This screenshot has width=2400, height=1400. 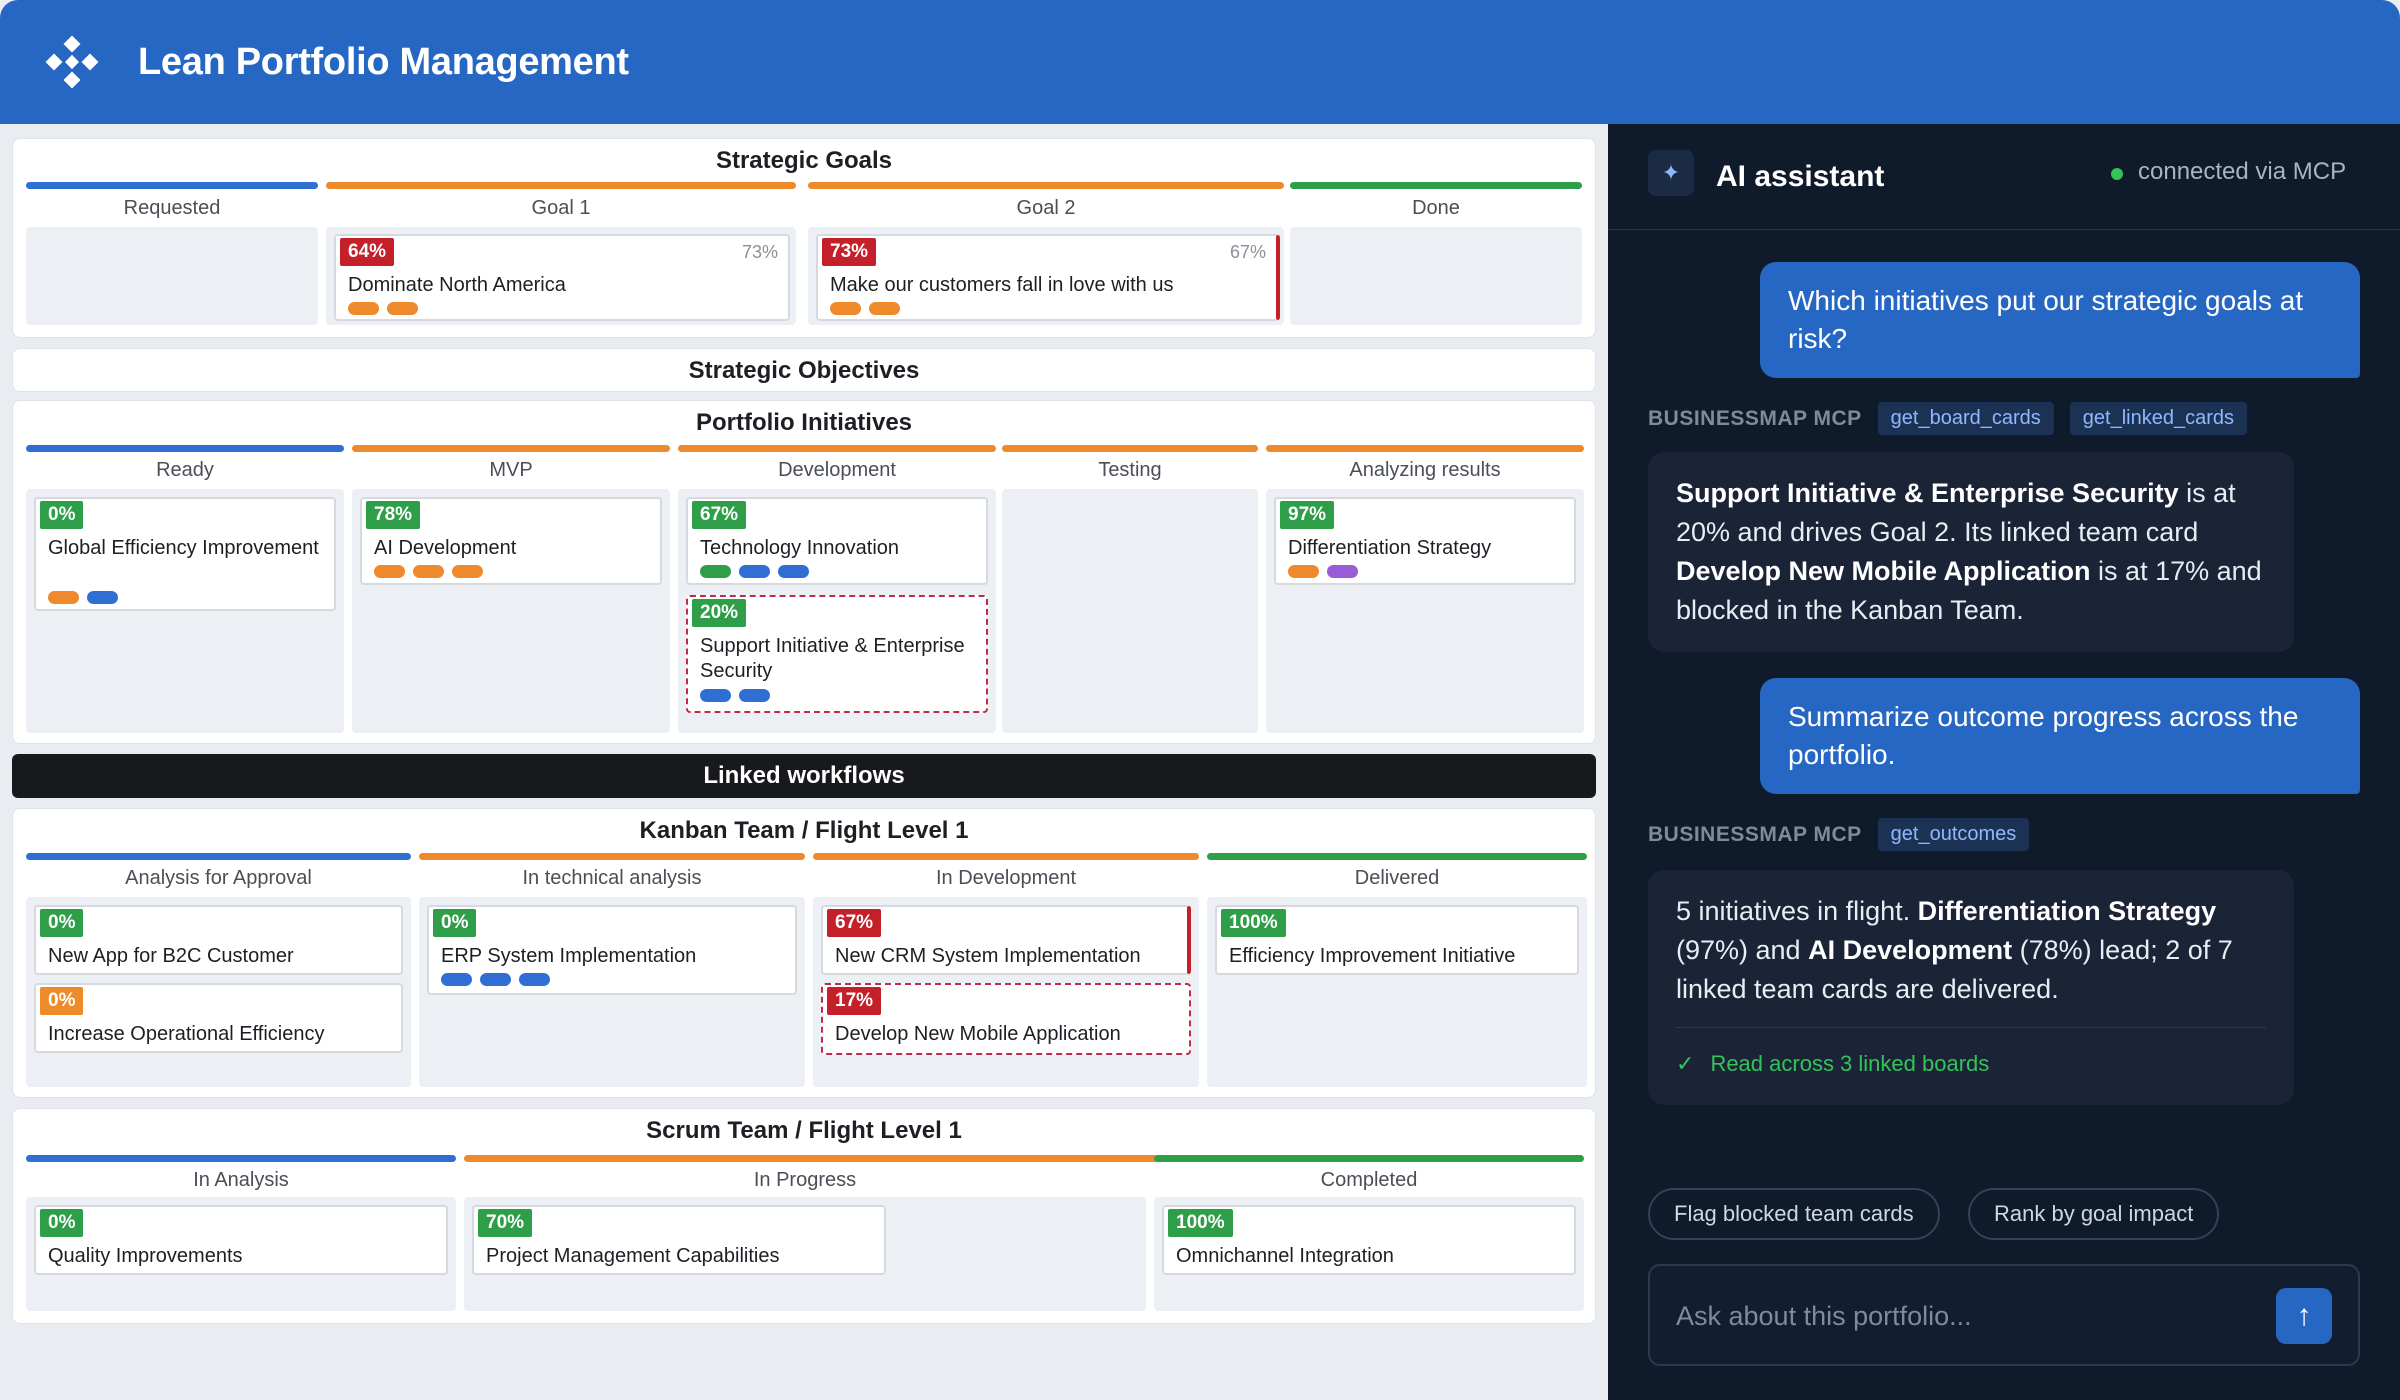 I want to click on column-header-in-technical-analysis: In technical analysis, so click(x=612, y=878).